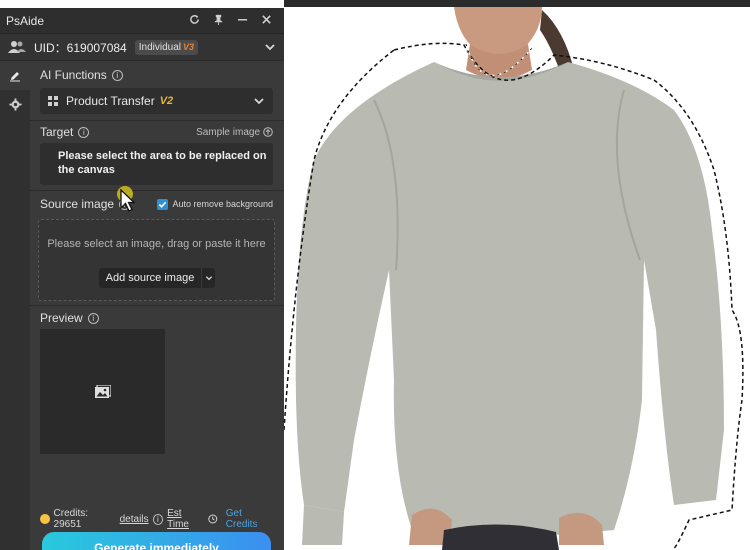 The image size is (750, 550). Describe the element at coordinates (69, 318) in the screenshot. I see `preview-label: Preview i` at that location.